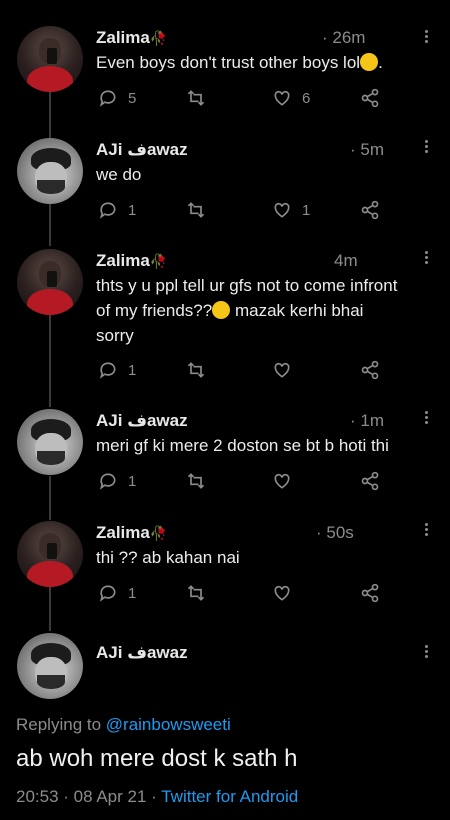  I want to click on tweet-text: we do, so click(119, 174).